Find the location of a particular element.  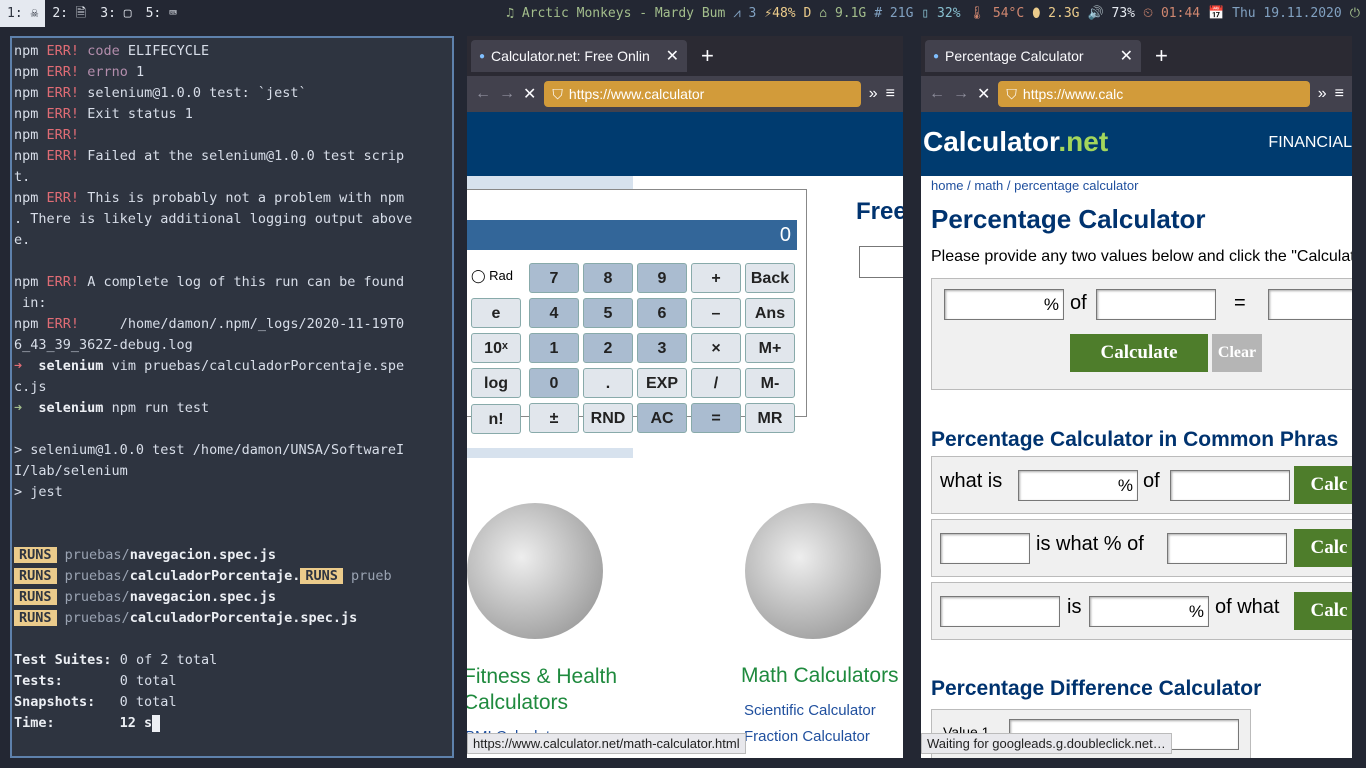

terminal-line: I/lab/selenium is located at coordinates (71, 471).